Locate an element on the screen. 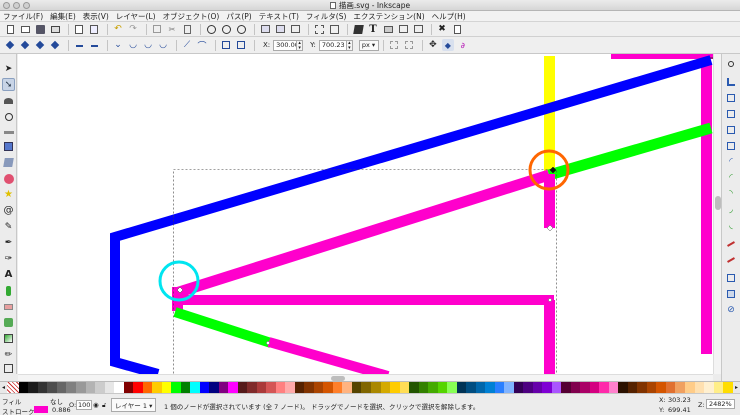 This screenshot has width=740, height=415. delete-segment-icon is located at coordinates (94, 45).